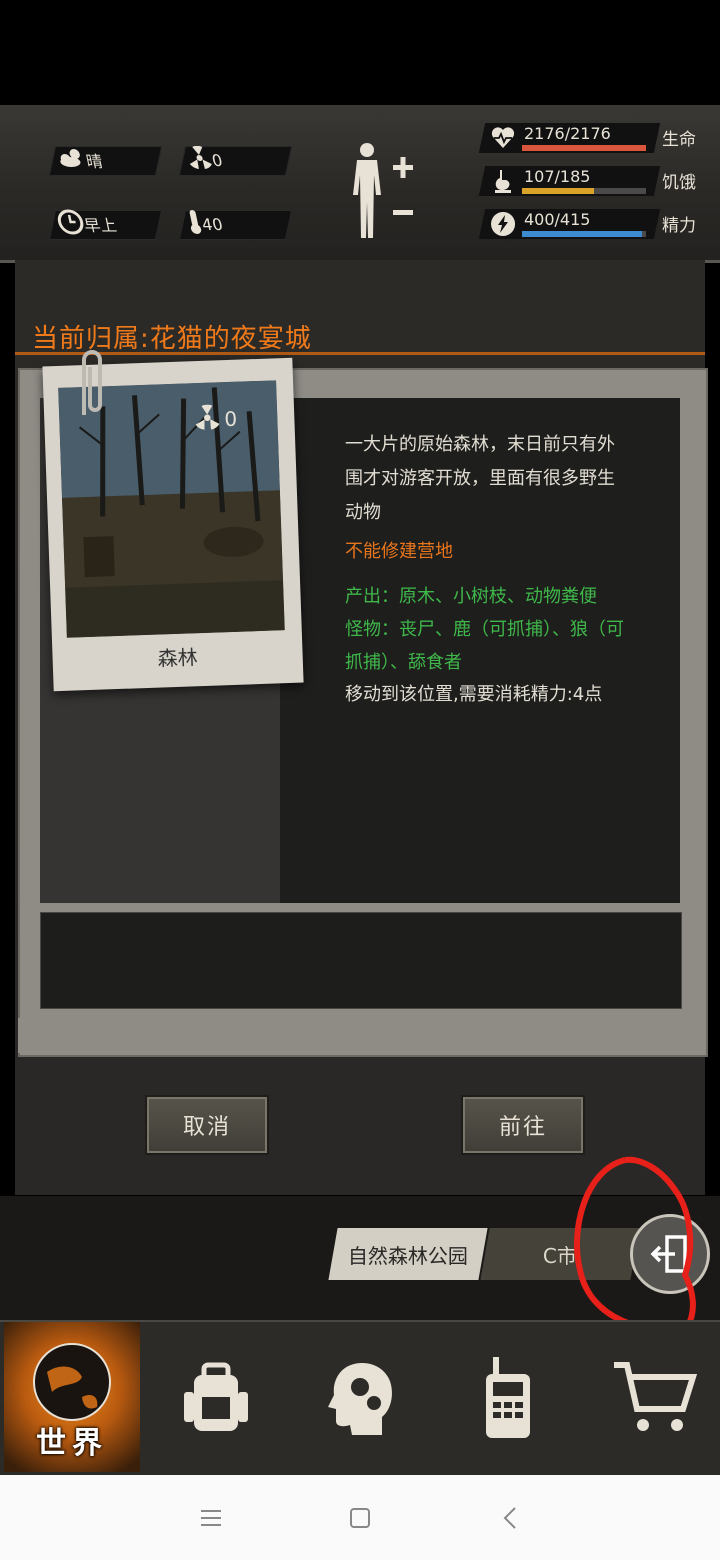 The width and height of the screenshot is (720, 1560). Describe the element at coordinates (100, 225) in the screenshot. I see `time-label: 早上` at that location.